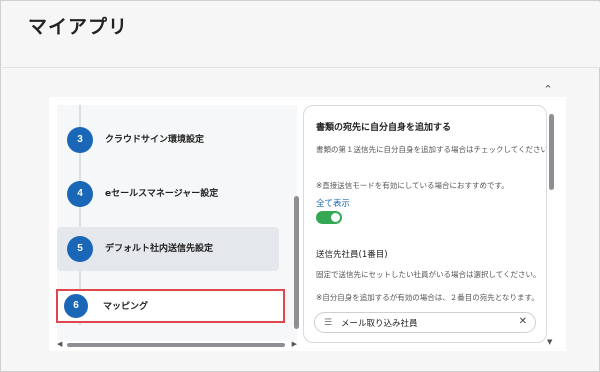 Image resolution: width=600 pixels, height=372 pixels. Describe the element at coordinates (333, 203) in the screenshot. I see `show-all-link: 全て表示` at that location.